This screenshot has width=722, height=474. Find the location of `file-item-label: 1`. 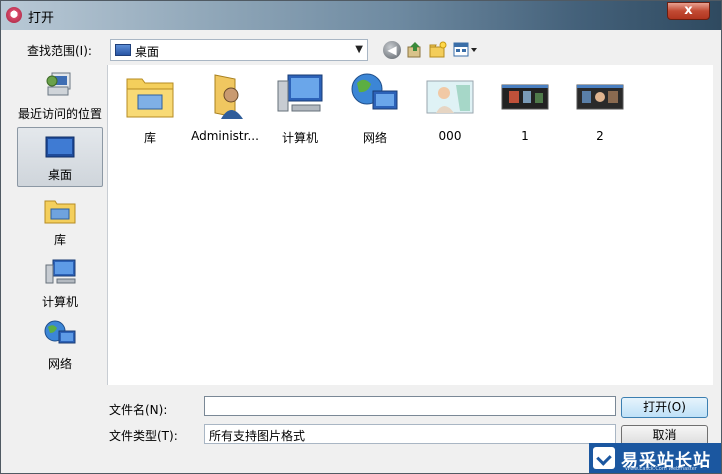

file-item-label: 1 is located at coordinates (525, 136).